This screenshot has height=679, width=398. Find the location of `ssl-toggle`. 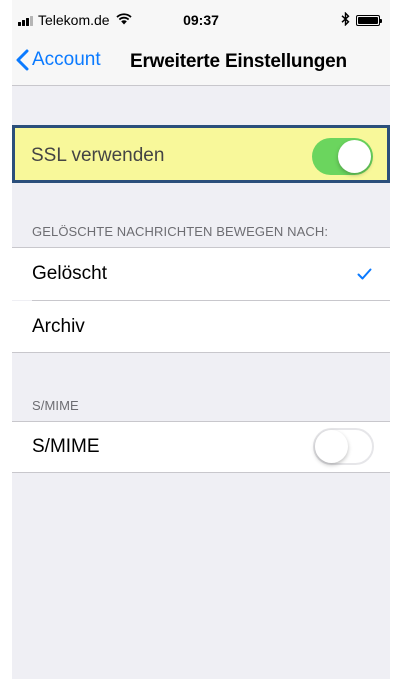

ssl-toggle is located at coordinates (342, 156).